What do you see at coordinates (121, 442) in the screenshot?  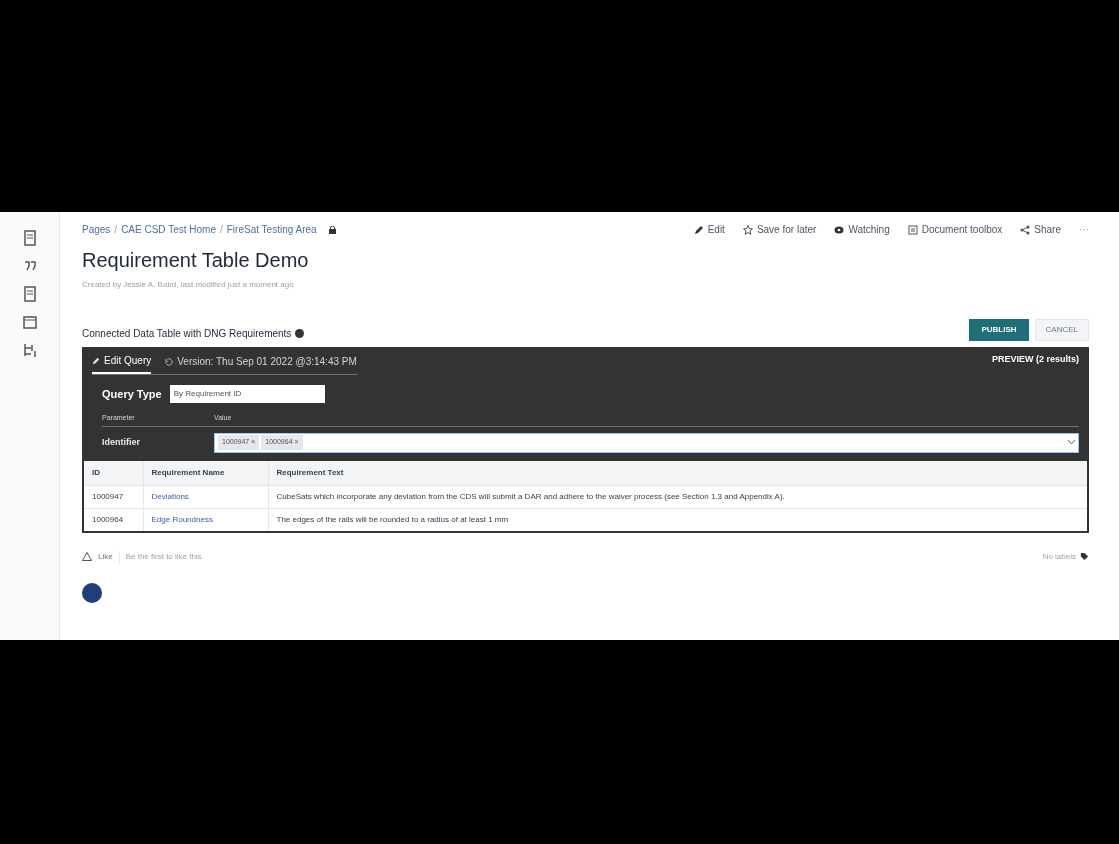 I see `parameter-name: Identifier` at bounding box center [121, 442].